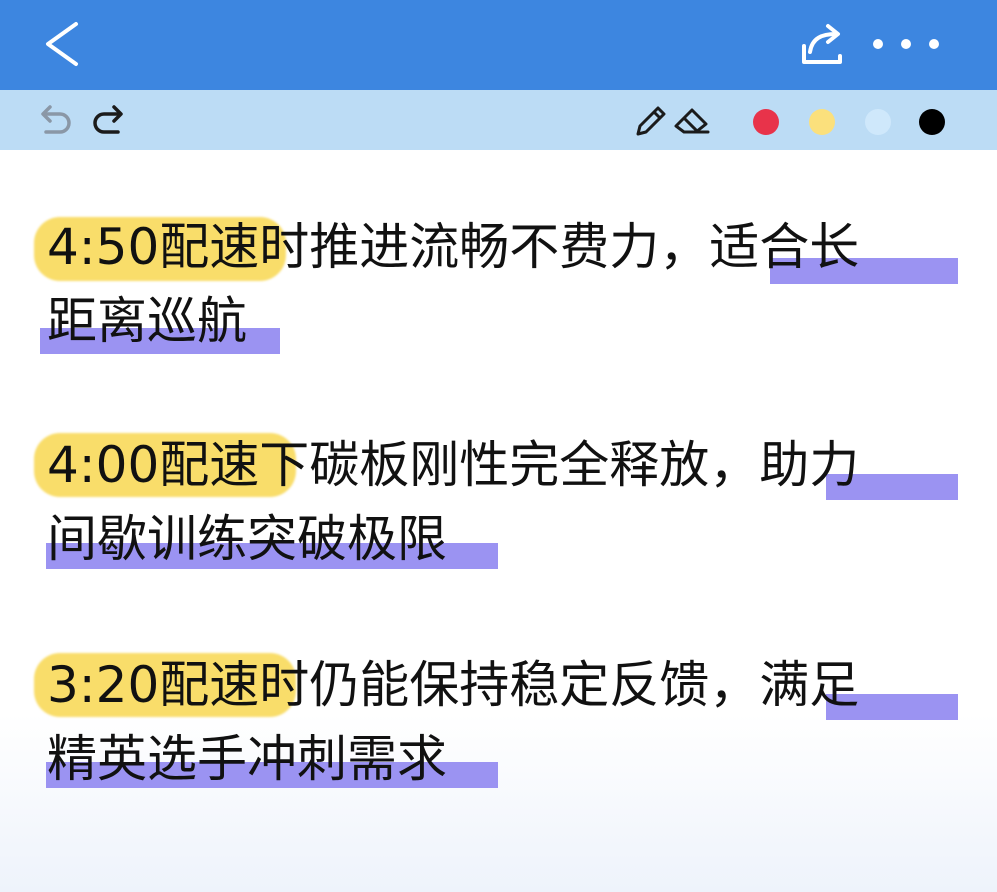 The width and height of the screenshot is (997, 892). I want to click on top-app-bar, so click(498, 45).